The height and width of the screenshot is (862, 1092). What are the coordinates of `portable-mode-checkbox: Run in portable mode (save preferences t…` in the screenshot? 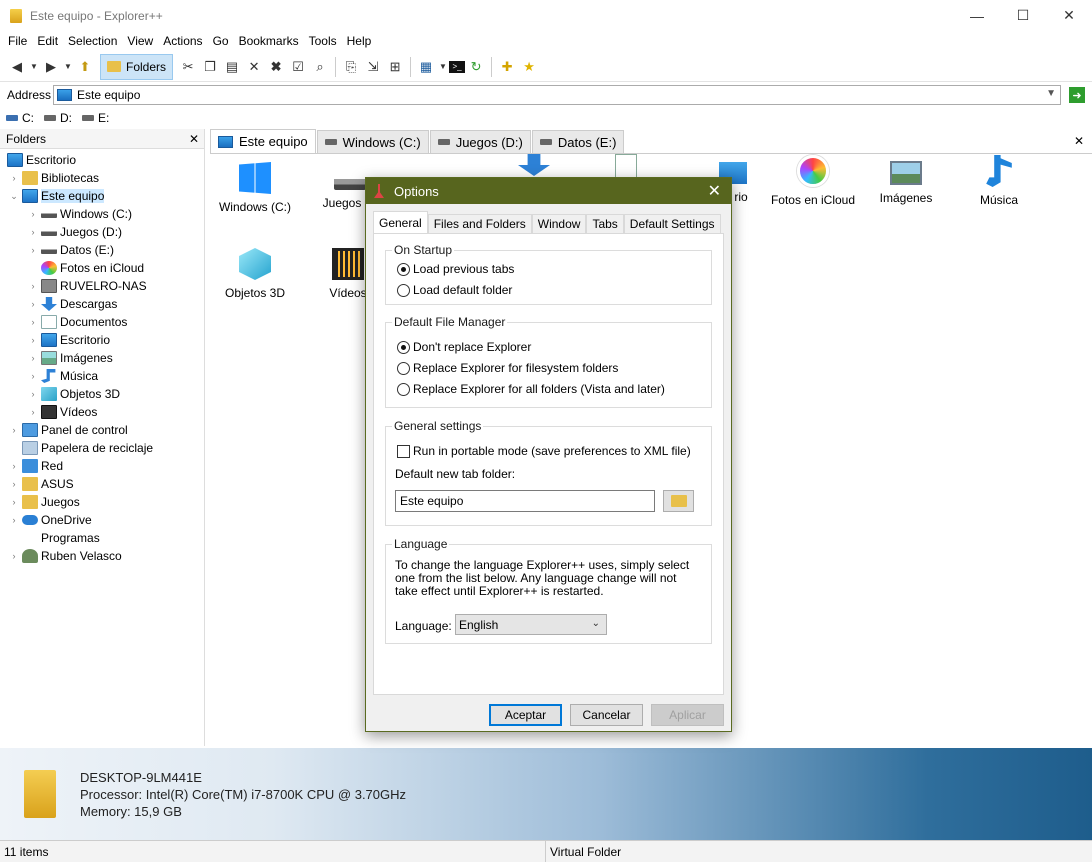 It's located at (544, 451).